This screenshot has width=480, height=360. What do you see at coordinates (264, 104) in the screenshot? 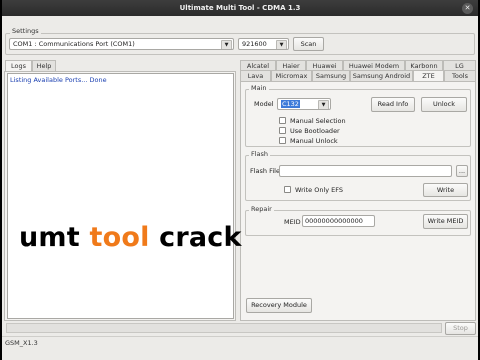
I see `model-label: Model` at bounding box center [264, 104].